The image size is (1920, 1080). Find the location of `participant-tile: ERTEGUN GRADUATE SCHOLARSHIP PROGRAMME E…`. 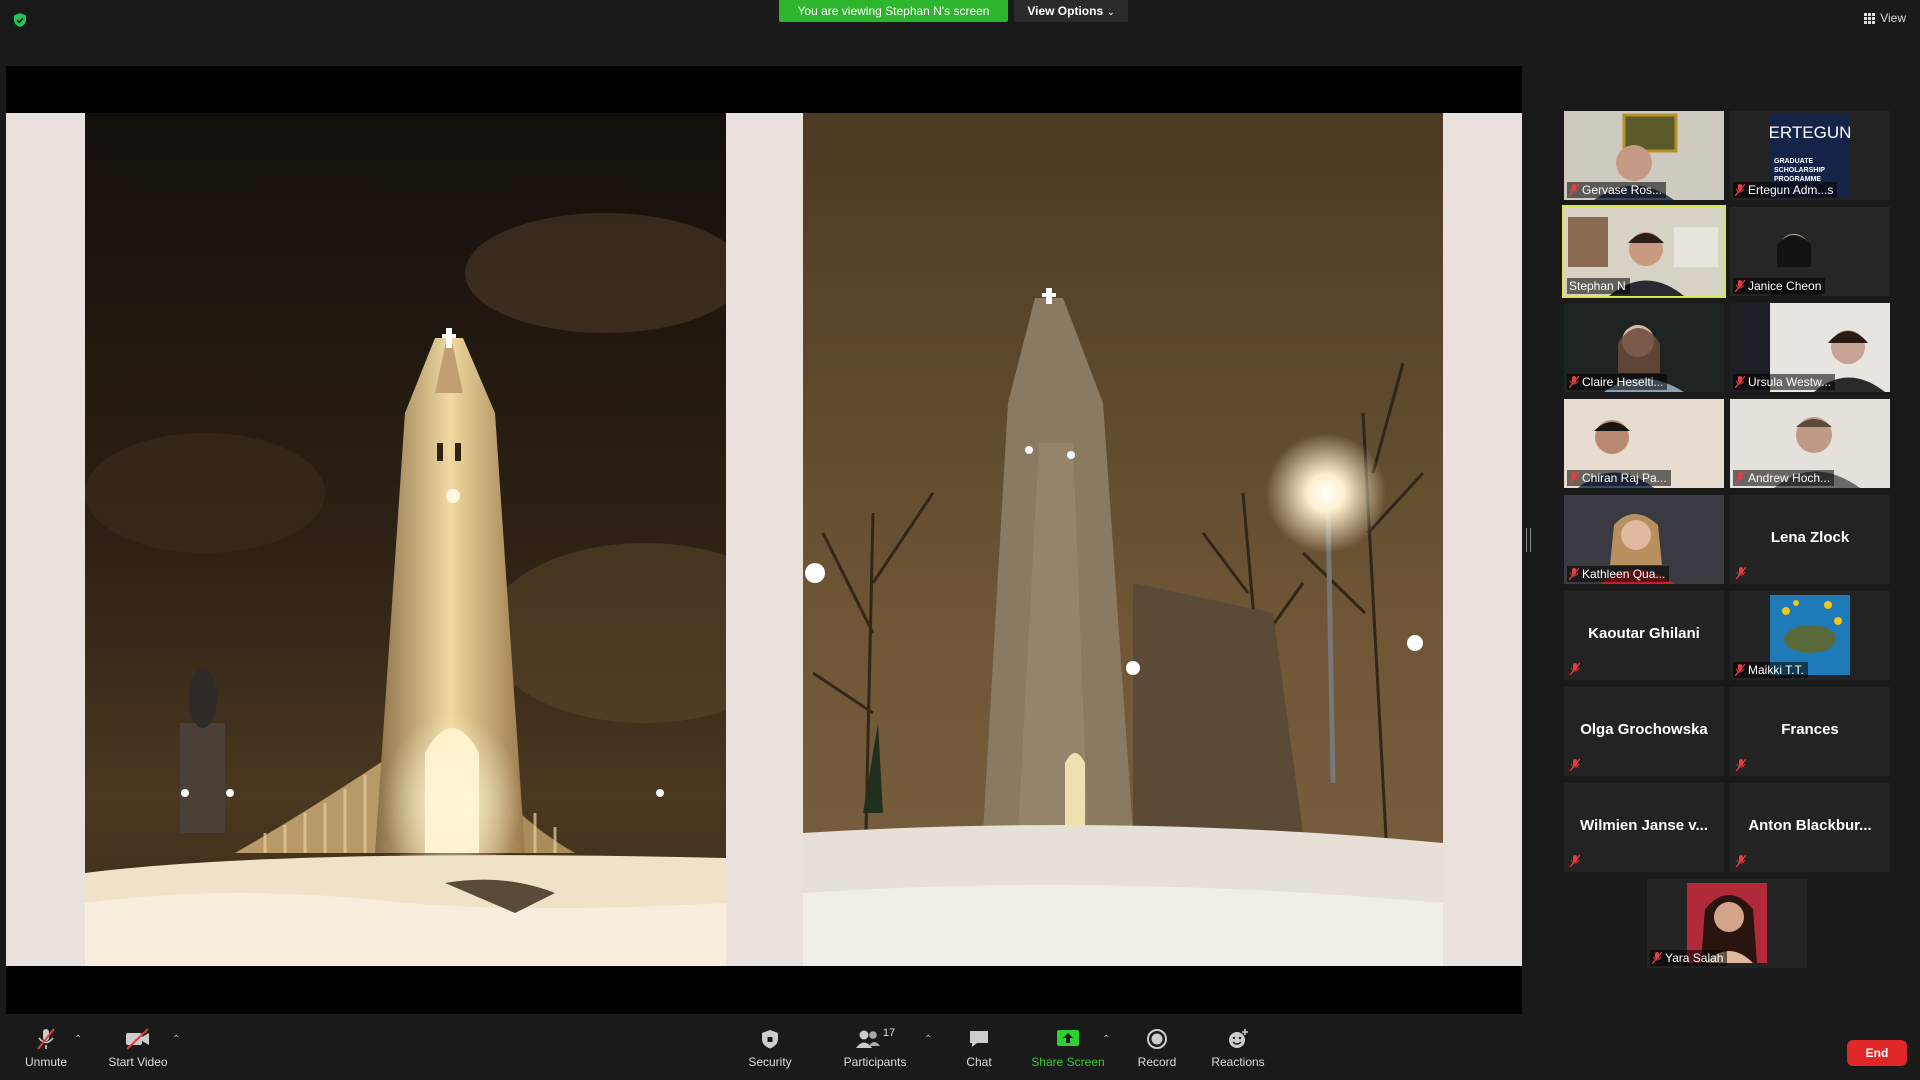

participant-tile: ERTEGUN GRADUATE SCHOLARSHIP PROGRAMME E… is located at coordinates (1810, 155).